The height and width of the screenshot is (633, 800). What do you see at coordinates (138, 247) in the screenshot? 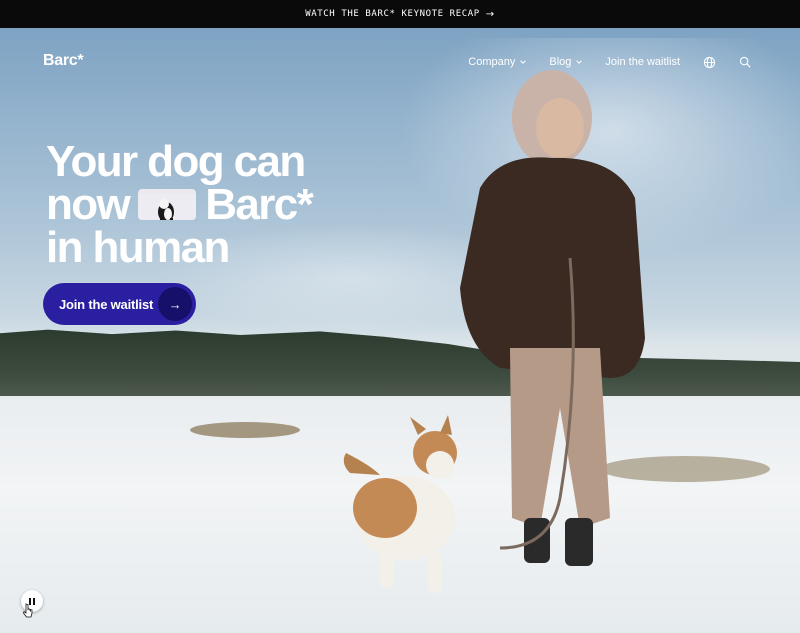
I see `headline-line-3: in human` at bounding box center [138, 247].